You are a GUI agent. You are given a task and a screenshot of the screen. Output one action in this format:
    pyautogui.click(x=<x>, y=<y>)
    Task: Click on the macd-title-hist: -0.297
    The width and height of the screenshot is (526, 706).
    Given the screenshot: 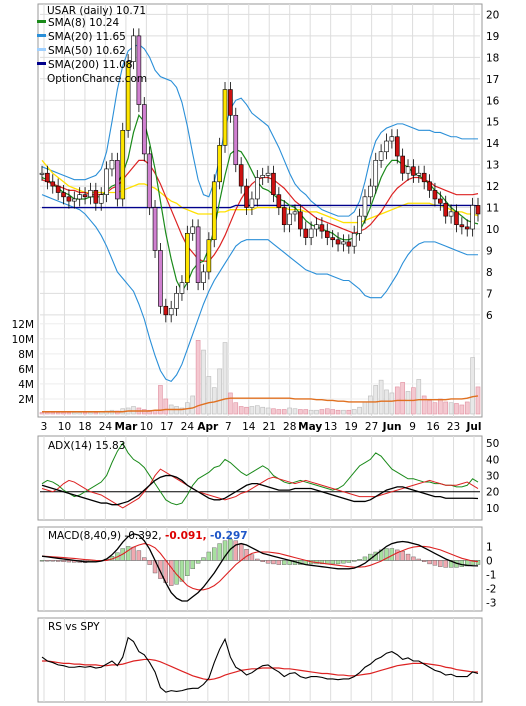 What is the action you would take?
    pyautogui.click(x=229, y=536)
    